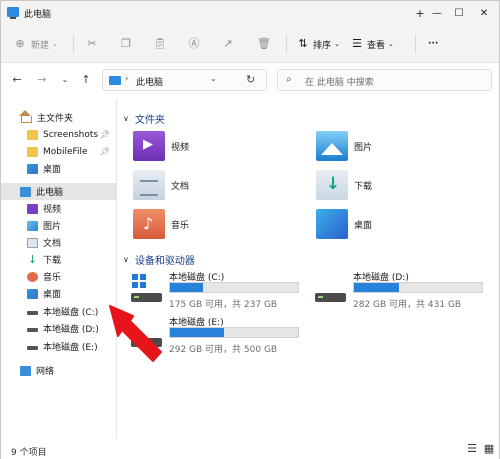 The height and width of the screenshot is (459, 500). I want to click on sidebar-item-label: 音乐, so click(52, 278).